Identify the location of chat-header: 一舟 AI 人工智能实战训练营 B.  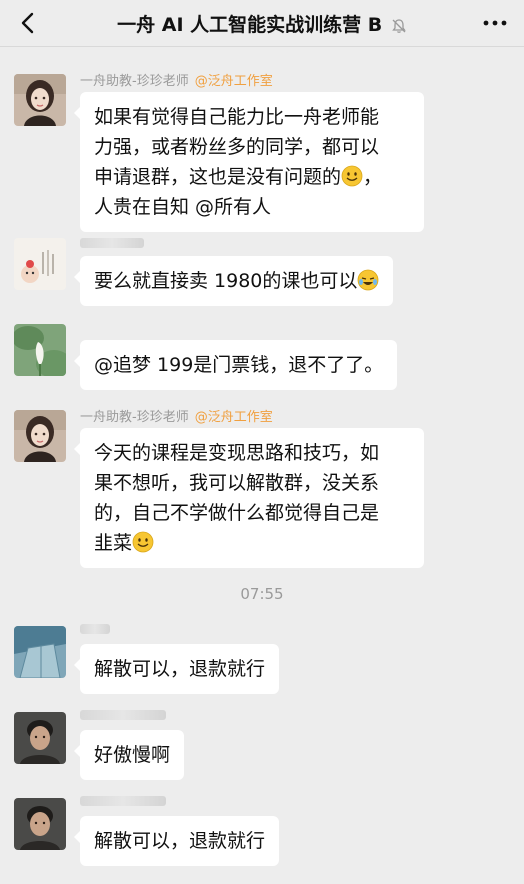
(262, 23).